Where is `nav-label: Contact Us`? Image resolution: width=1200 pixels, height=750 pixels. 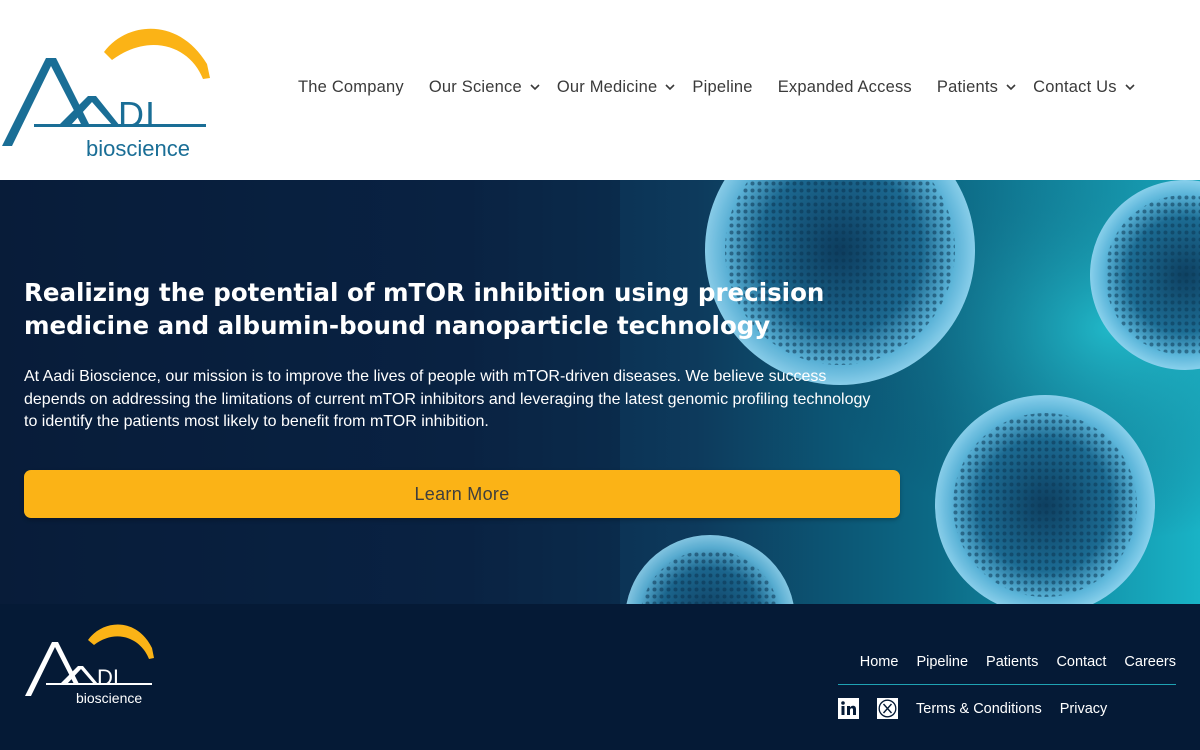
nav-label: Contact Us is located at coordinates (1075, 86).